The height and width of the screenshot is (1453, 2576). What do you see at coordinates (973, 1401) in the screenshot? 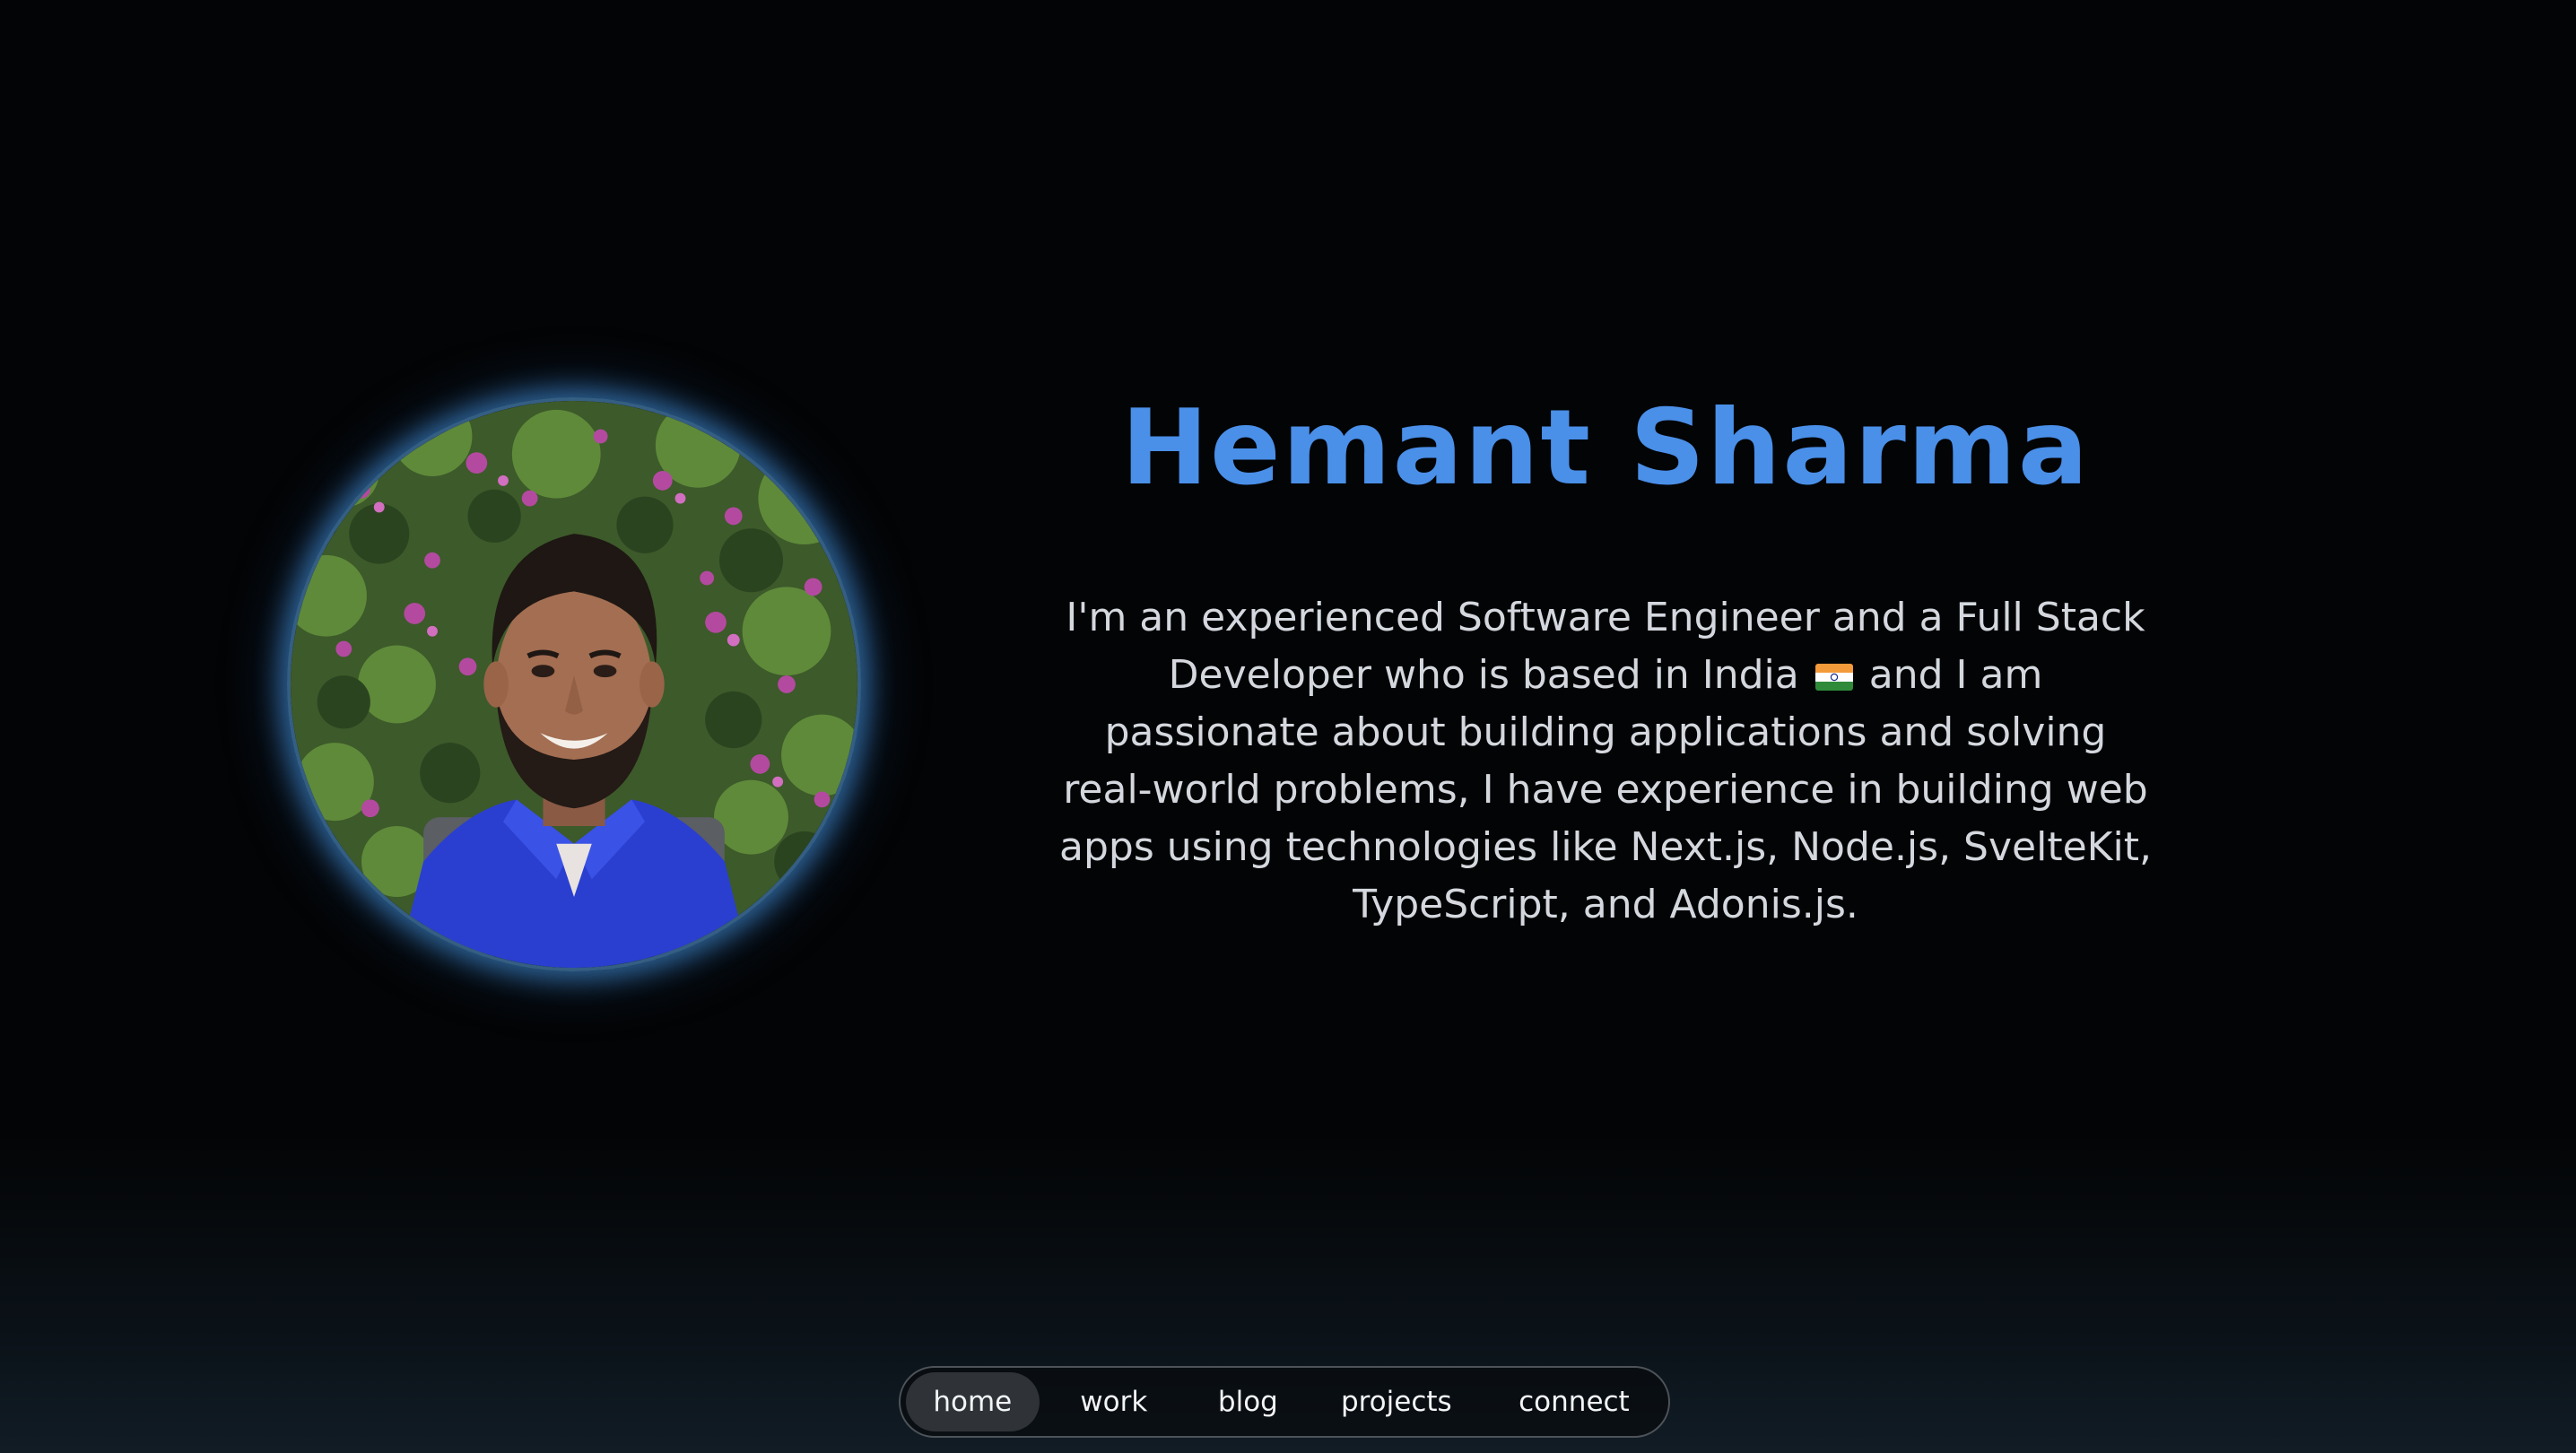
I see `nav-item-home: home` at bounding box center [973, 1401].